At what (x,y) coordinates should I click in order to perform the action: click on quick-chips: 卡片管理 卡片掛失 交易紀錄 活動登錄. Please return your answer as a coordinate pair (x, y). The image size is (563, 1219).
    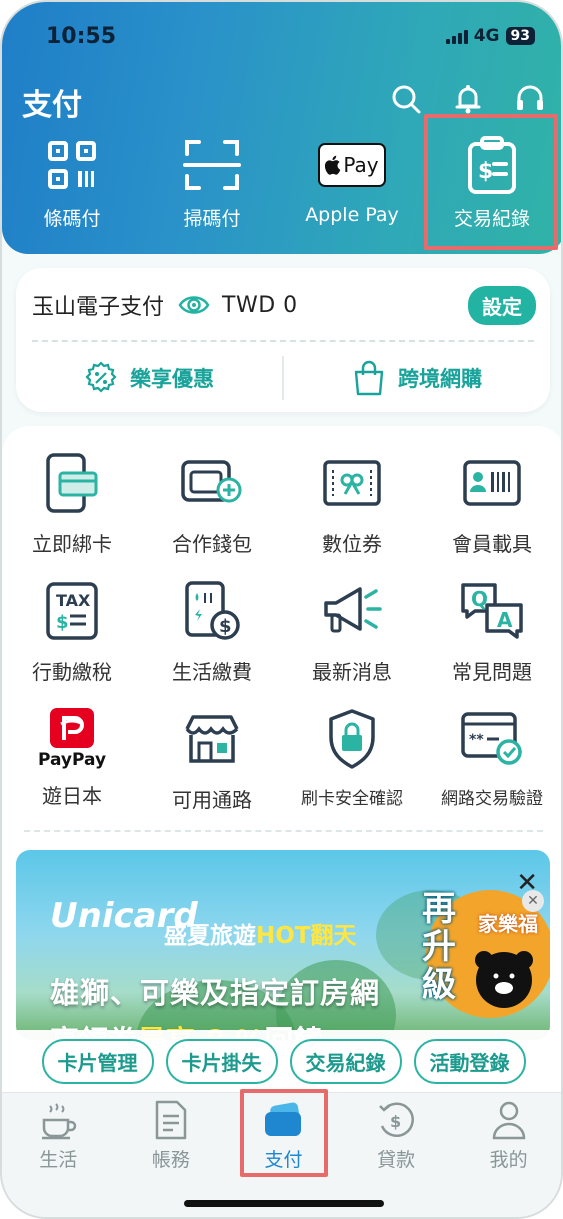
    Looking at the image, I should click on (281, 1061).